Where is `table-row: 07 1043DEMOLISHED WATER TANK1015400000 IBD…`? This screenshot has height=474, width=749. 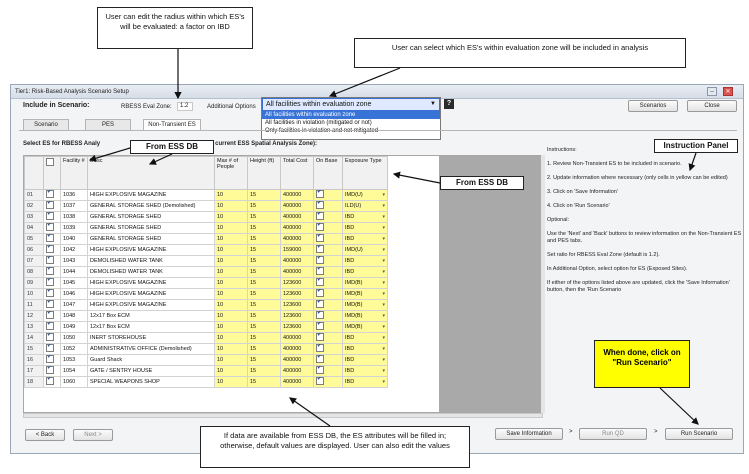
table-row: 07 1043DEMOLISHED WATER TANK1015400000 IBD… is located at coordinates (206, 261).